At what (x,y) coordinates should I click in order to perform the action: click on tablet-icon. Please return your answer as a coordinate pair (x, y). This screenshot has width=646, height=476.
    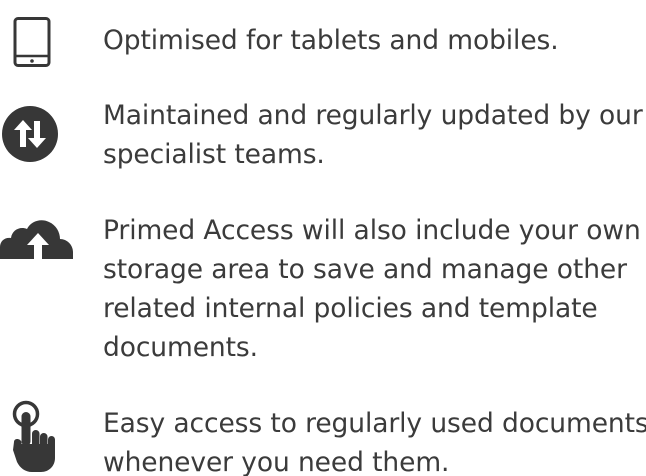
    Looking at the image, I should click on (32, 42).